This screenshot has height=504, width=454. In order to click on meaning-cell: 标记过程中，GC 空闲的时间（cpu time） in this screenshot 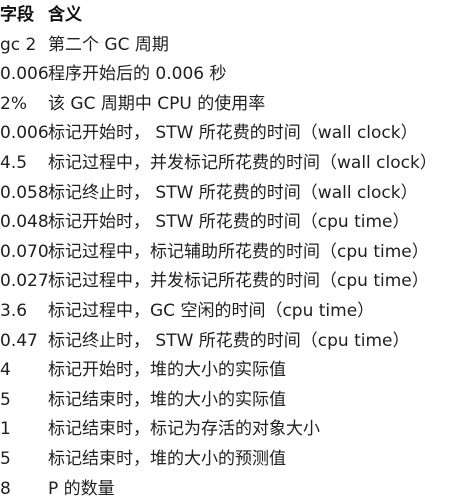, I will do `click(251, 312)`.